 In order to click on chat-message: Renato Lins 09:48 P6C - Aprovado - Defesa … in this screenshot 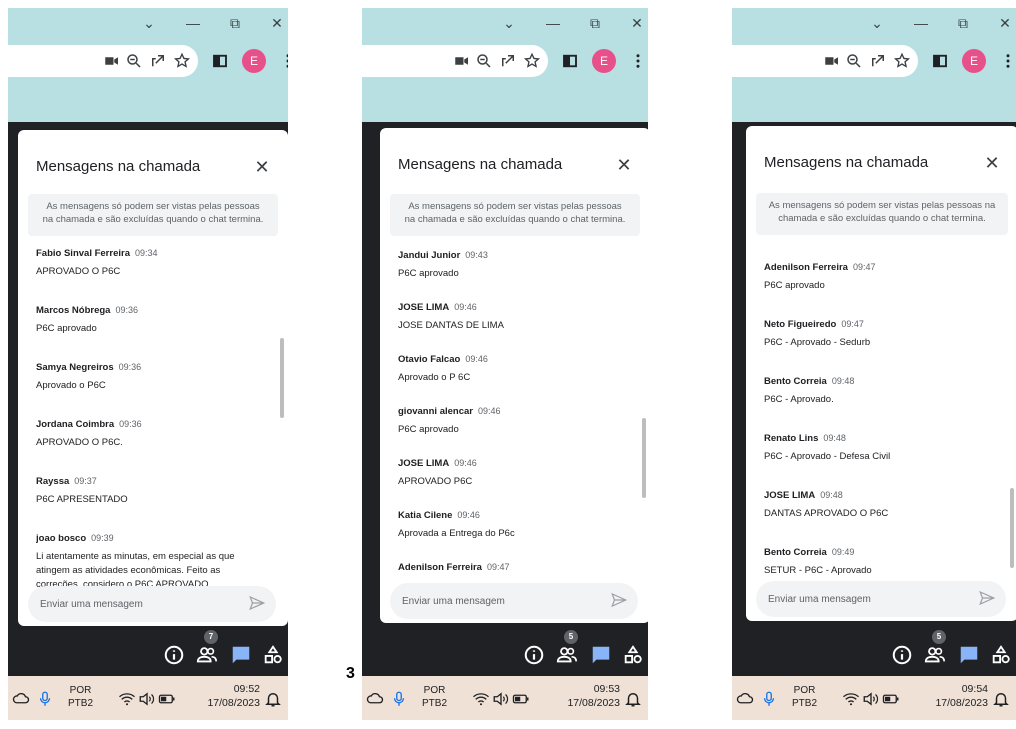, I will do `click(880, 448)`.